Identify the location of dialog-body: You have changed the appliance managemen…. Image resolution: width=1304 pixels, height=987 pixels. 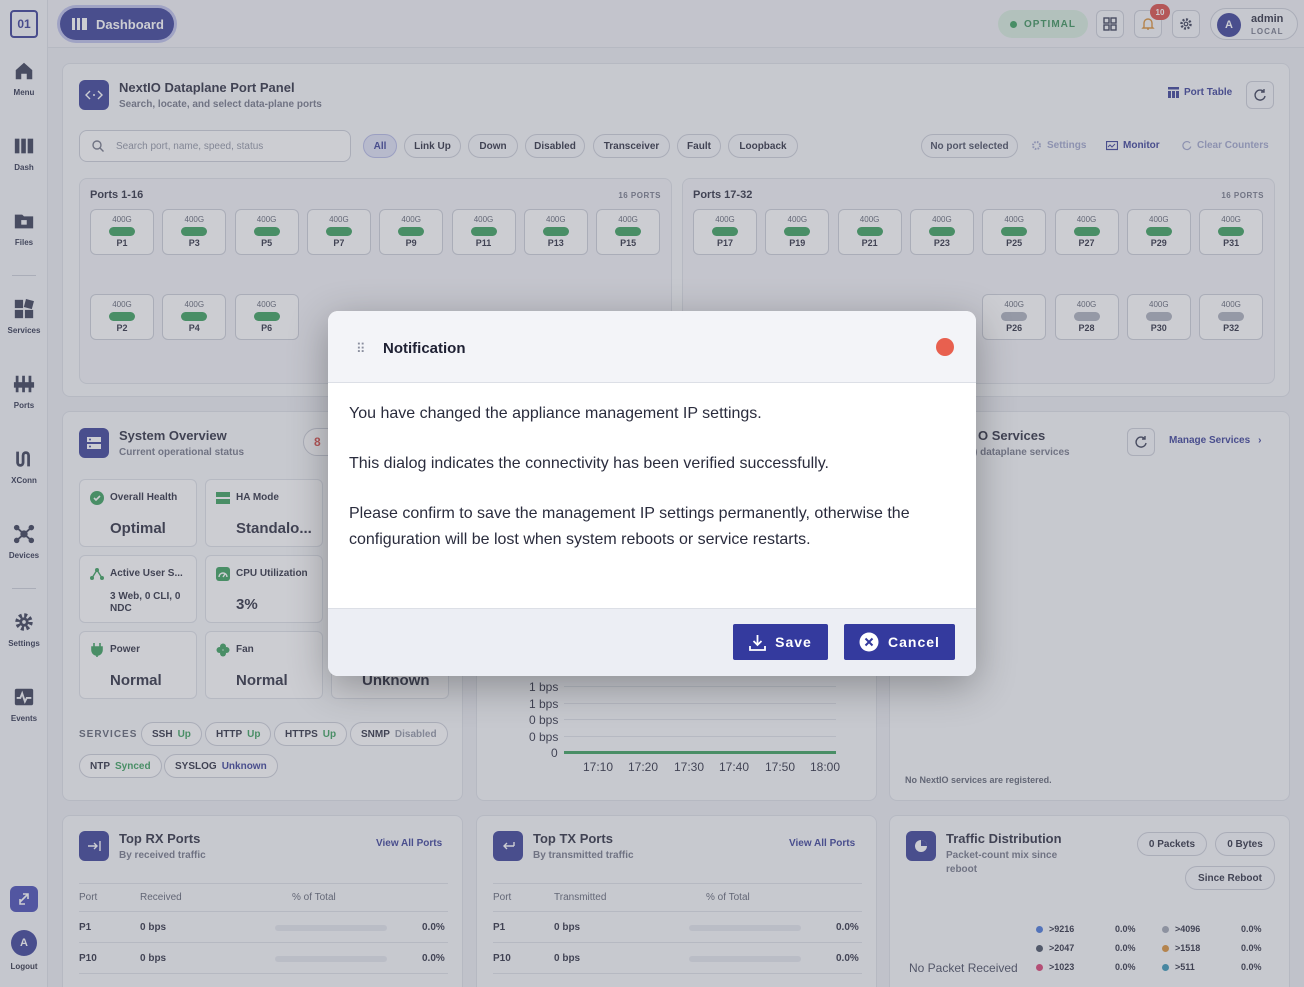
(654, 489).